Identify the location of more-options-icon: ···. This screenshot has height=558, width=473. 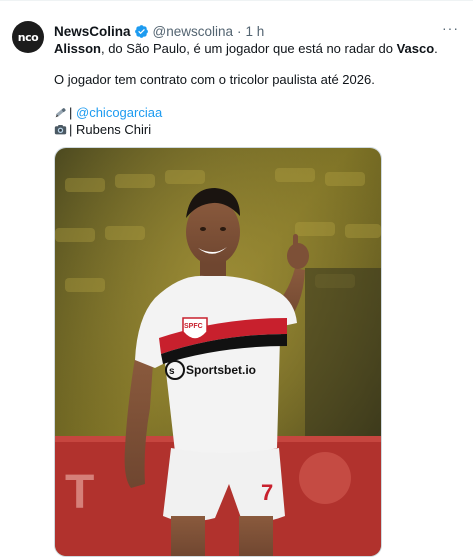
(450, 28).